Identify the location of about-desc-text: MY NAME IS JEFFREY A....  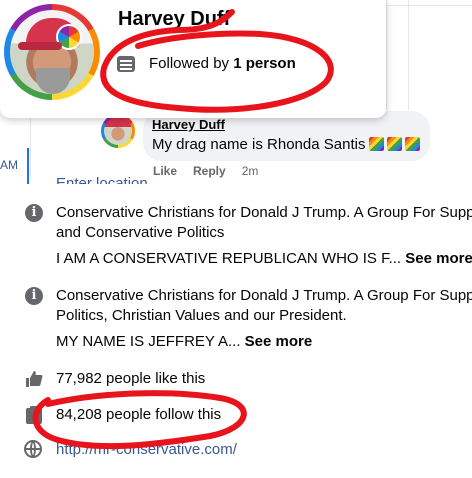
(148, 341).